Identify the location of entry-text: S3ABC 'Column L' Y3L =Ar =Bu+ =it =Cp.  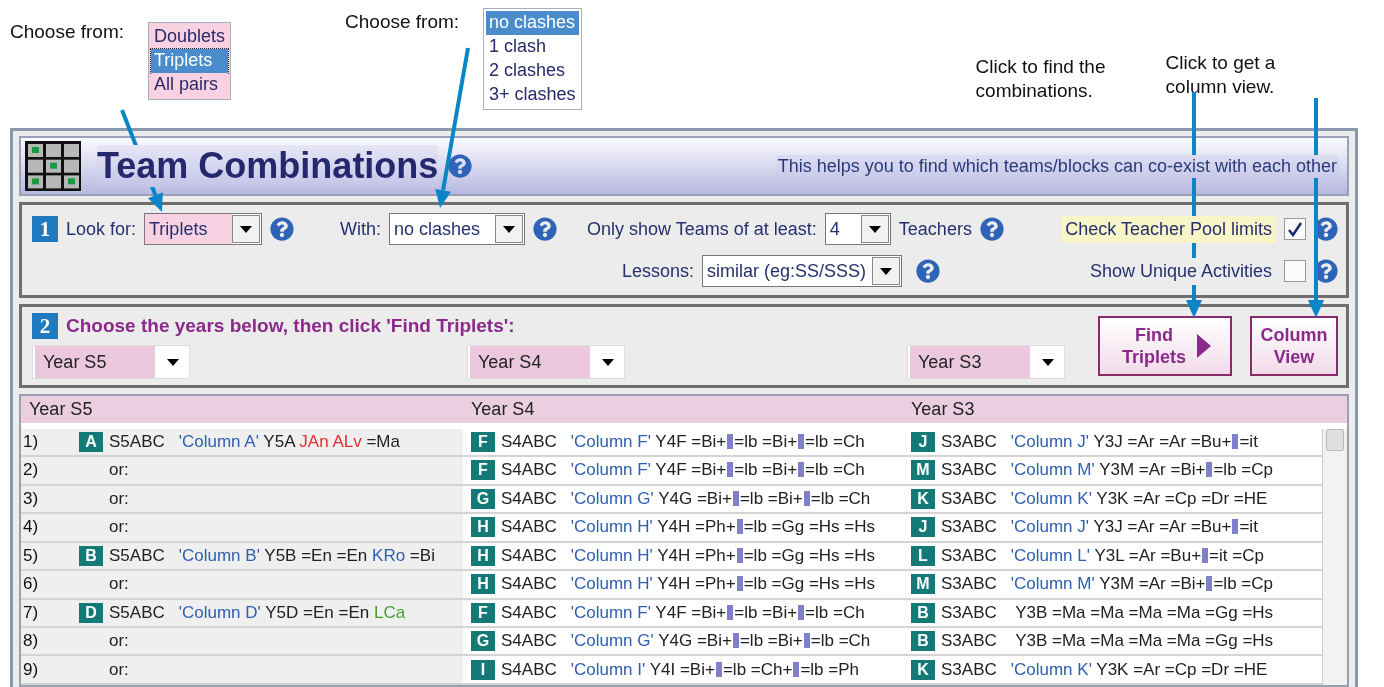
(1102, 555).